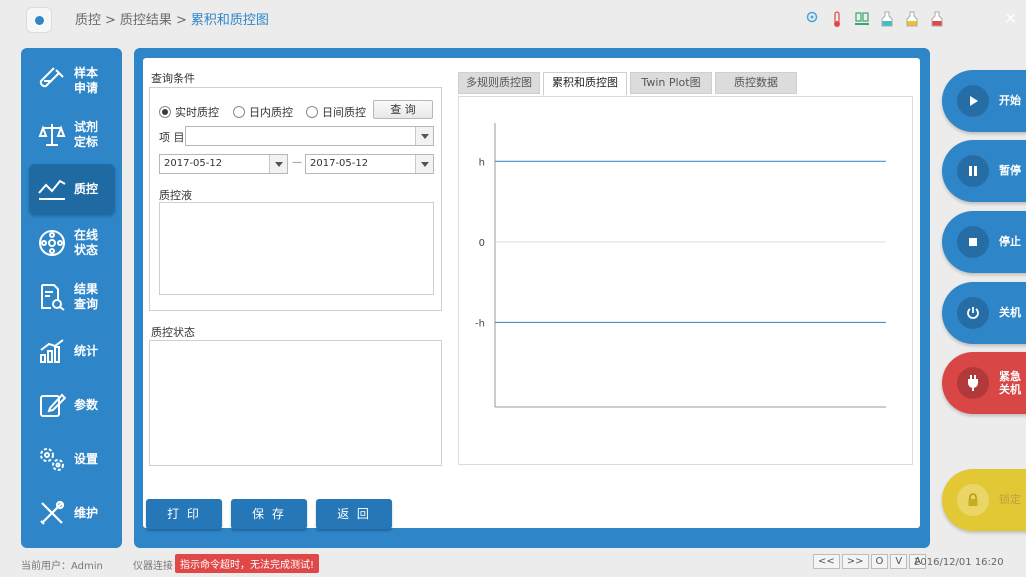 The width and height of the screenshot is (1026, 577). I want to click on sidebar-item-statistics: 统计, so click(72, 351).